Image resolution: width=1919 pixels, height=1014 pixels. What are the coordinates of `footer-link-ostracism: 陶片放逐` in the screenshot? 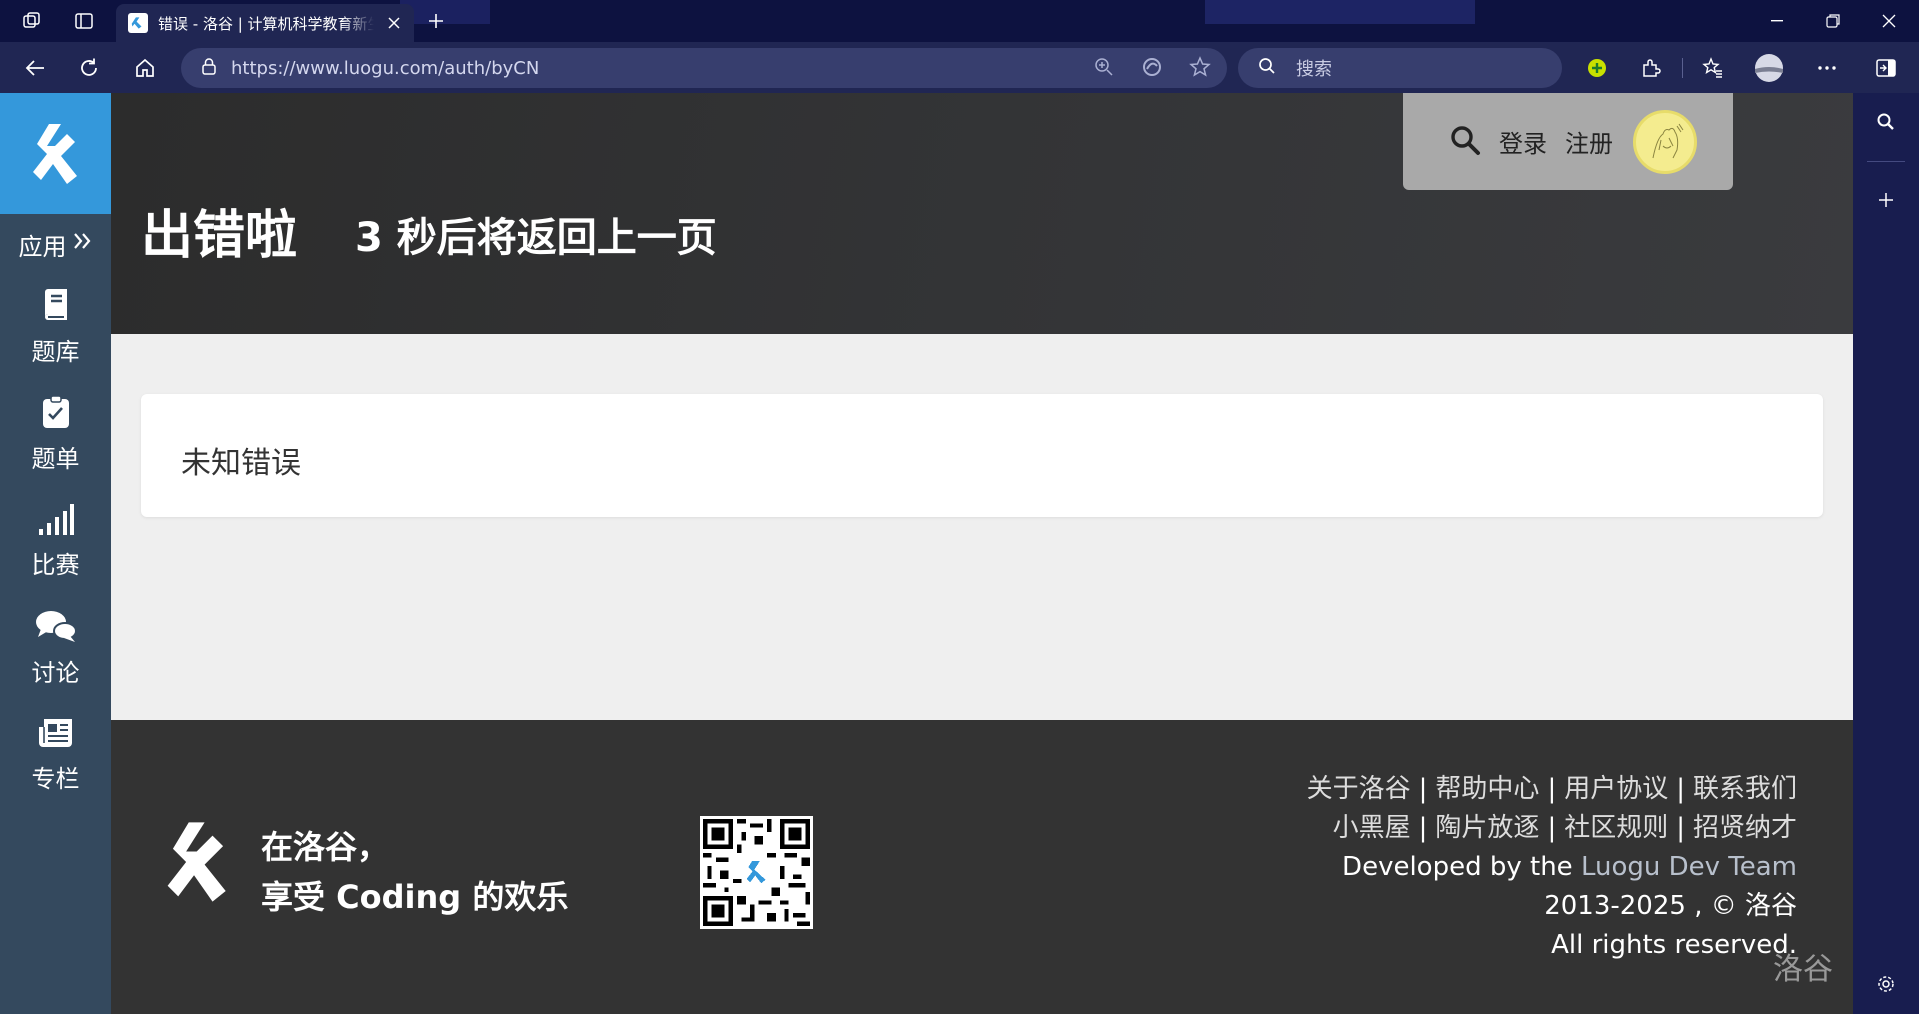 It's located at (1487, 828).